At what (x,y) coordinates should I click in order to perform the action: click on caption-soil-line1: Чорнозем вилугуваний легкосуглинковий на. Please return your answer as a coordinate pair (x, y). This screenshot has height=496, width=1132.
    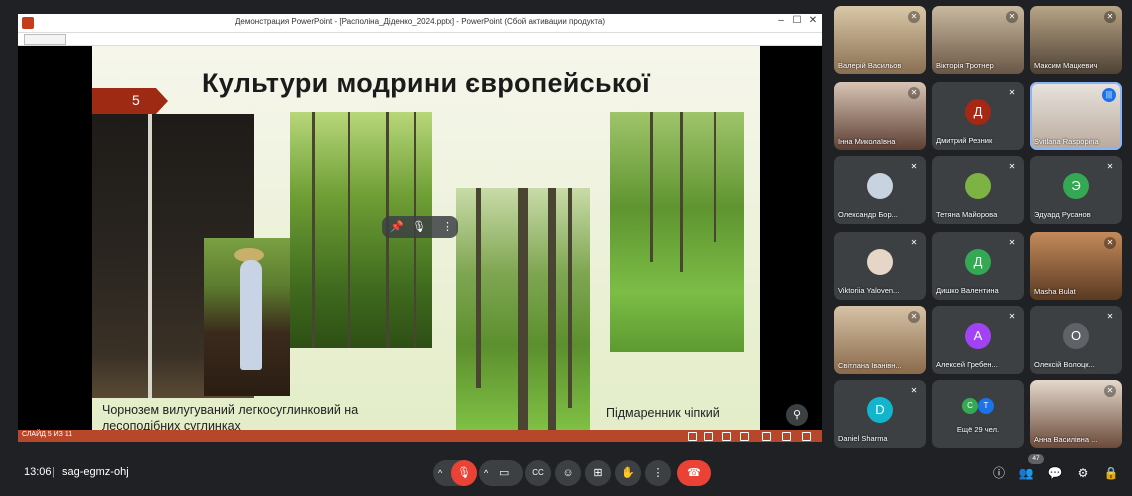
    Looking at the image, I should click on (230, 410).